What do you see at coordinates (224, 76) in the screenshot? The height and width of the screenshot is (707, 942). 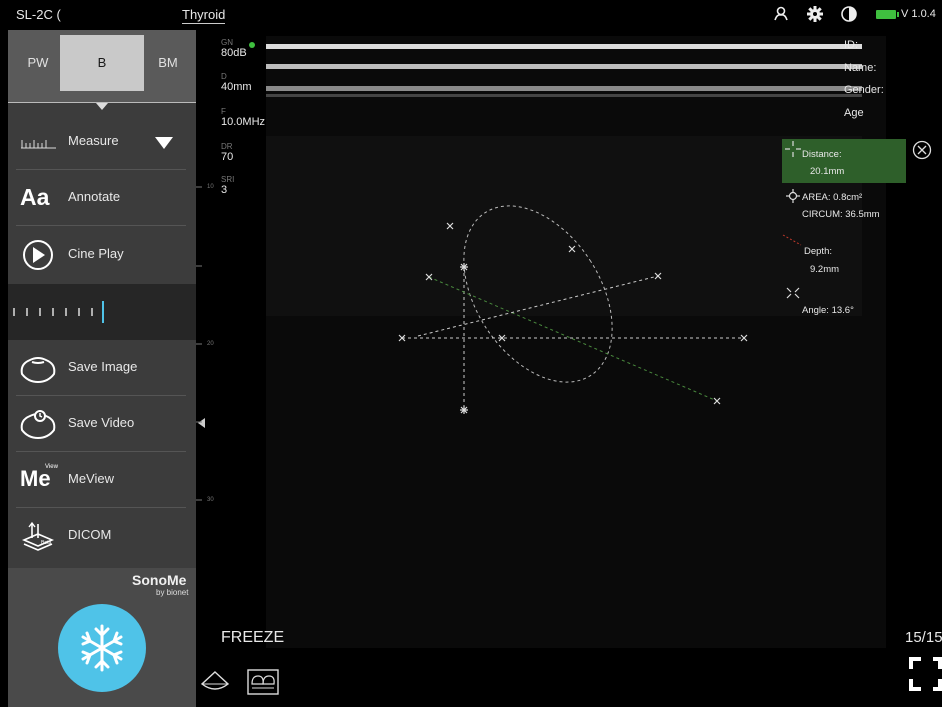 I see `param-depth-key: D` at bounding box center [224, 76].